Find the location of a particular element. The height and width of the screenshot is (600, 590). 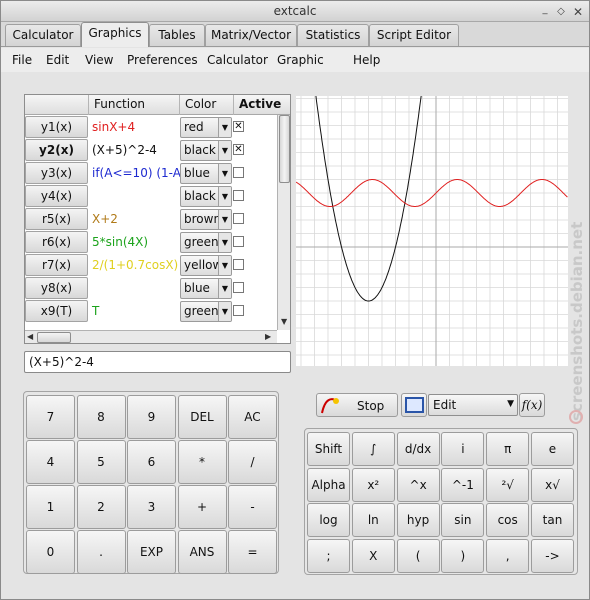

menu-graphic: Graphic is located at coordinates (300, 60).